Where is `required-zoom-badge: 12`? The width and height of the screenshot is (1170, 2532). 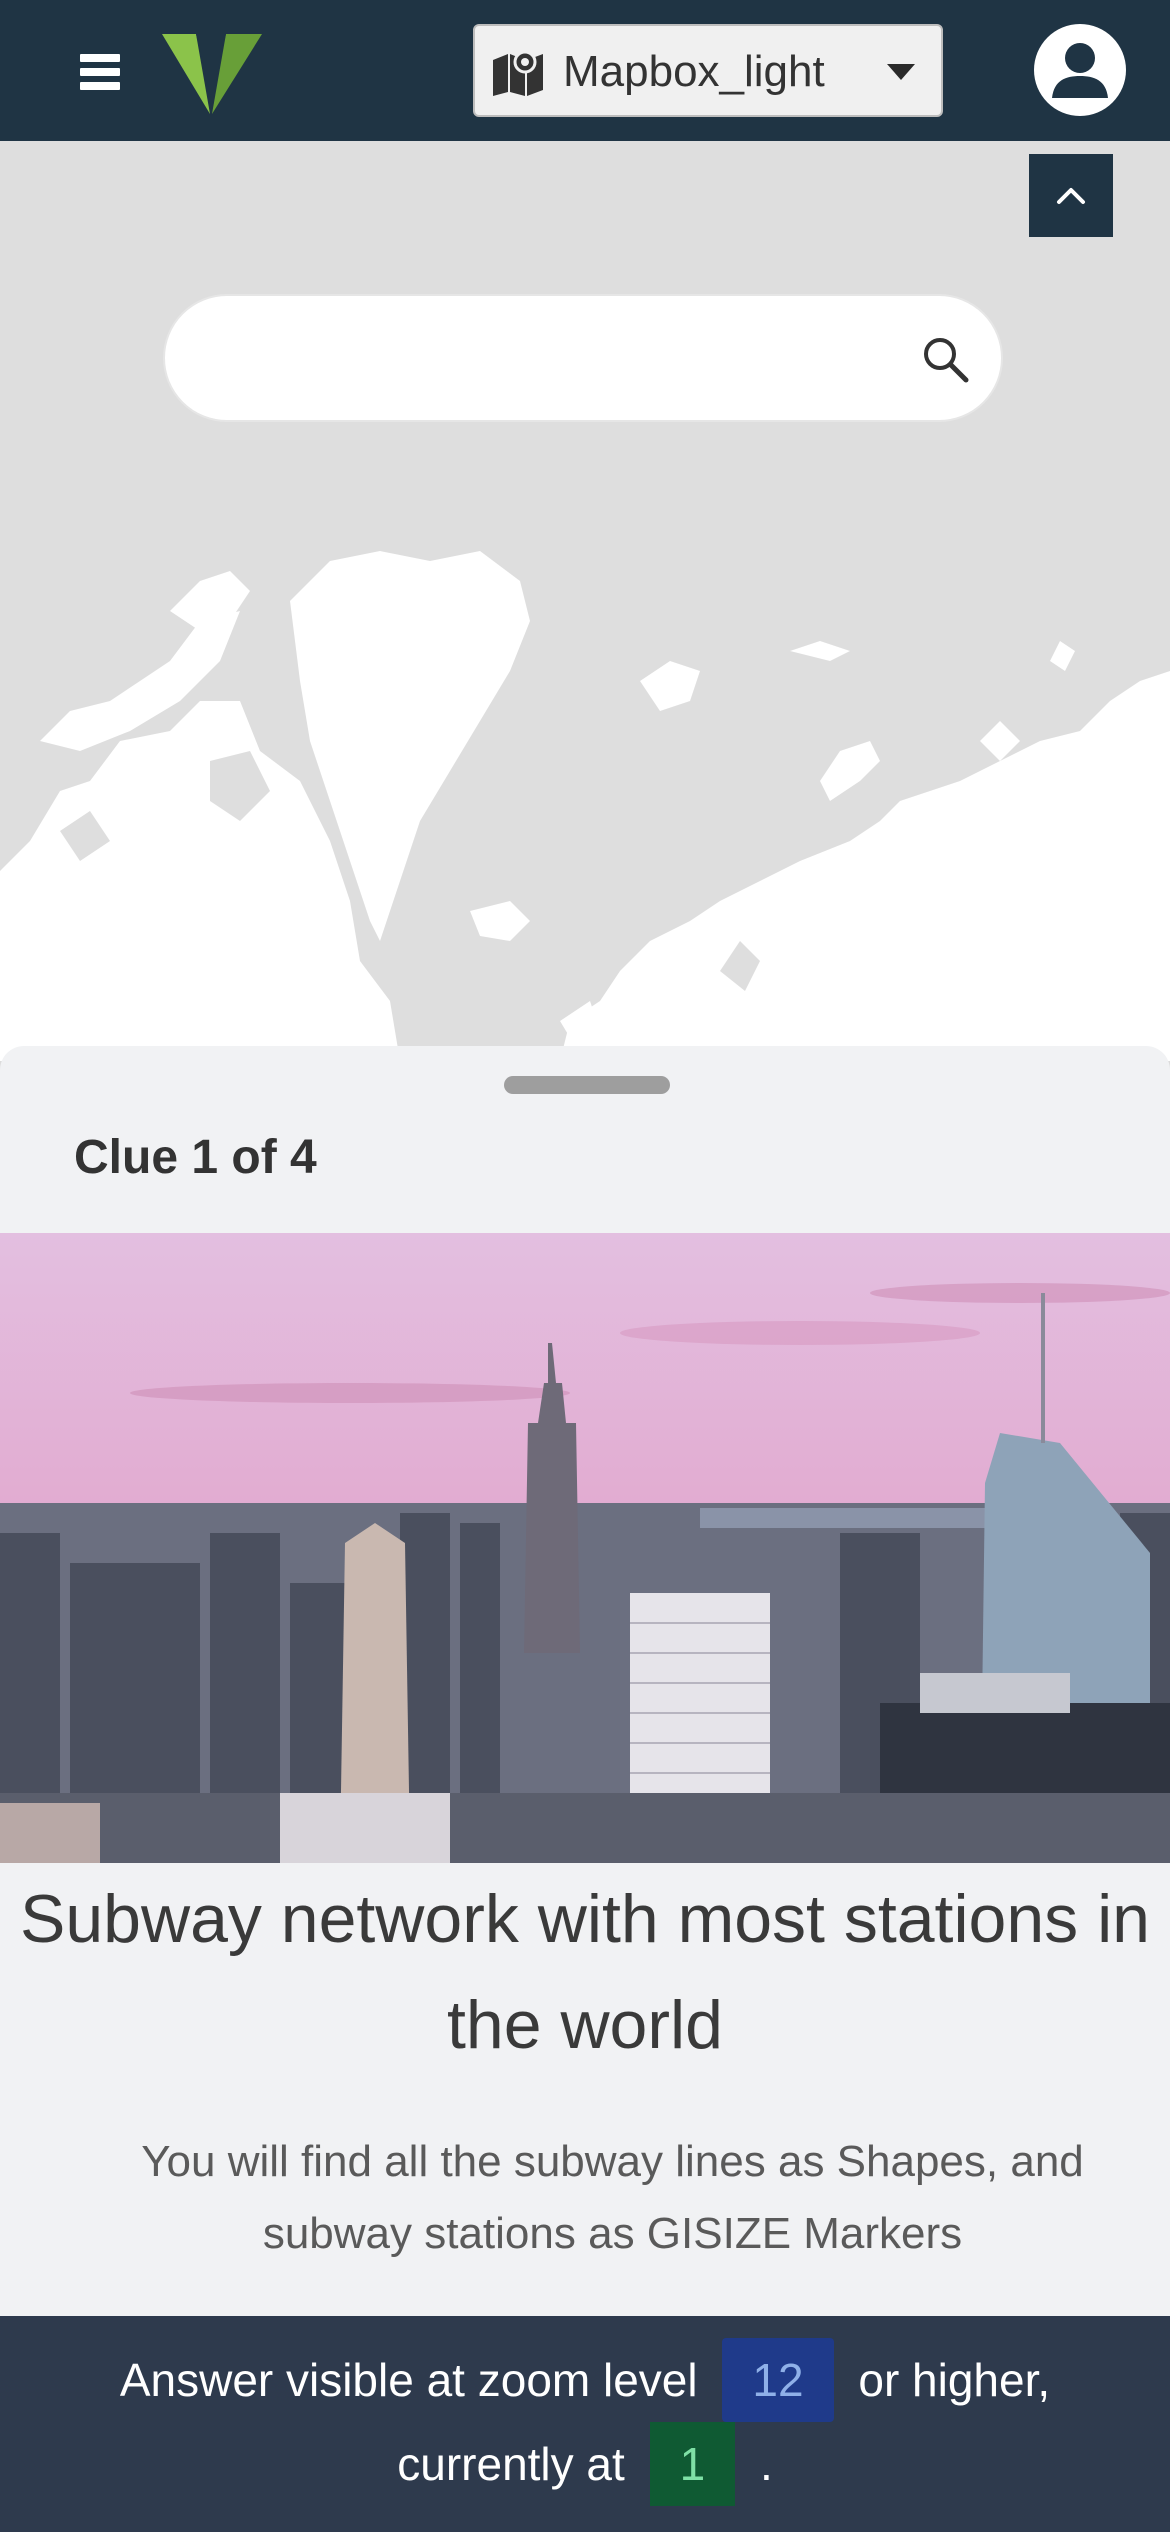 required-zoom-badge: 12 is located at coordinates (778, 2380).